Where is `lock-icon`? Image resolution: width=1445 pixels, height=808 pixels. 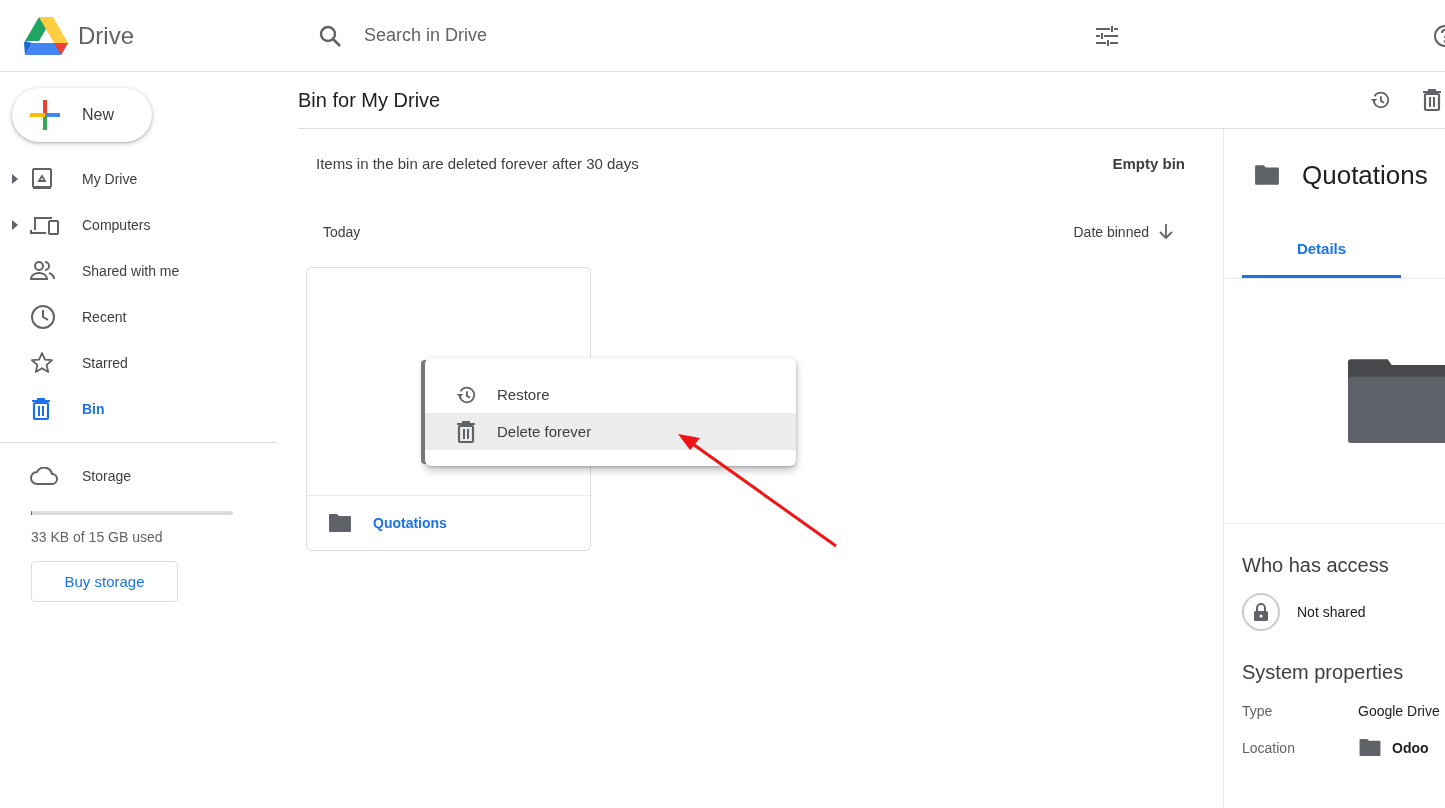
lock-icon is located at coordinates (1261, 612).